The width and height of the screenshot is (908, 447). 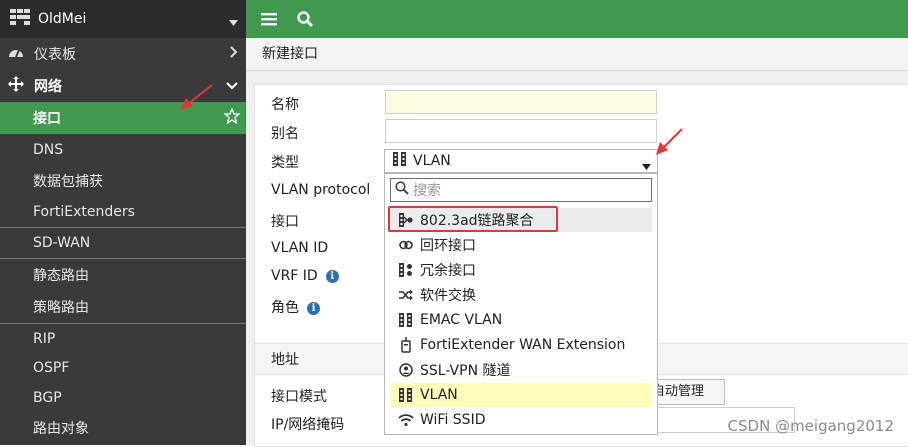 What do you see at coordinates (123, 19) in the screenshot?
I see `device-header: OldMei` at bounding box center [123, 19].